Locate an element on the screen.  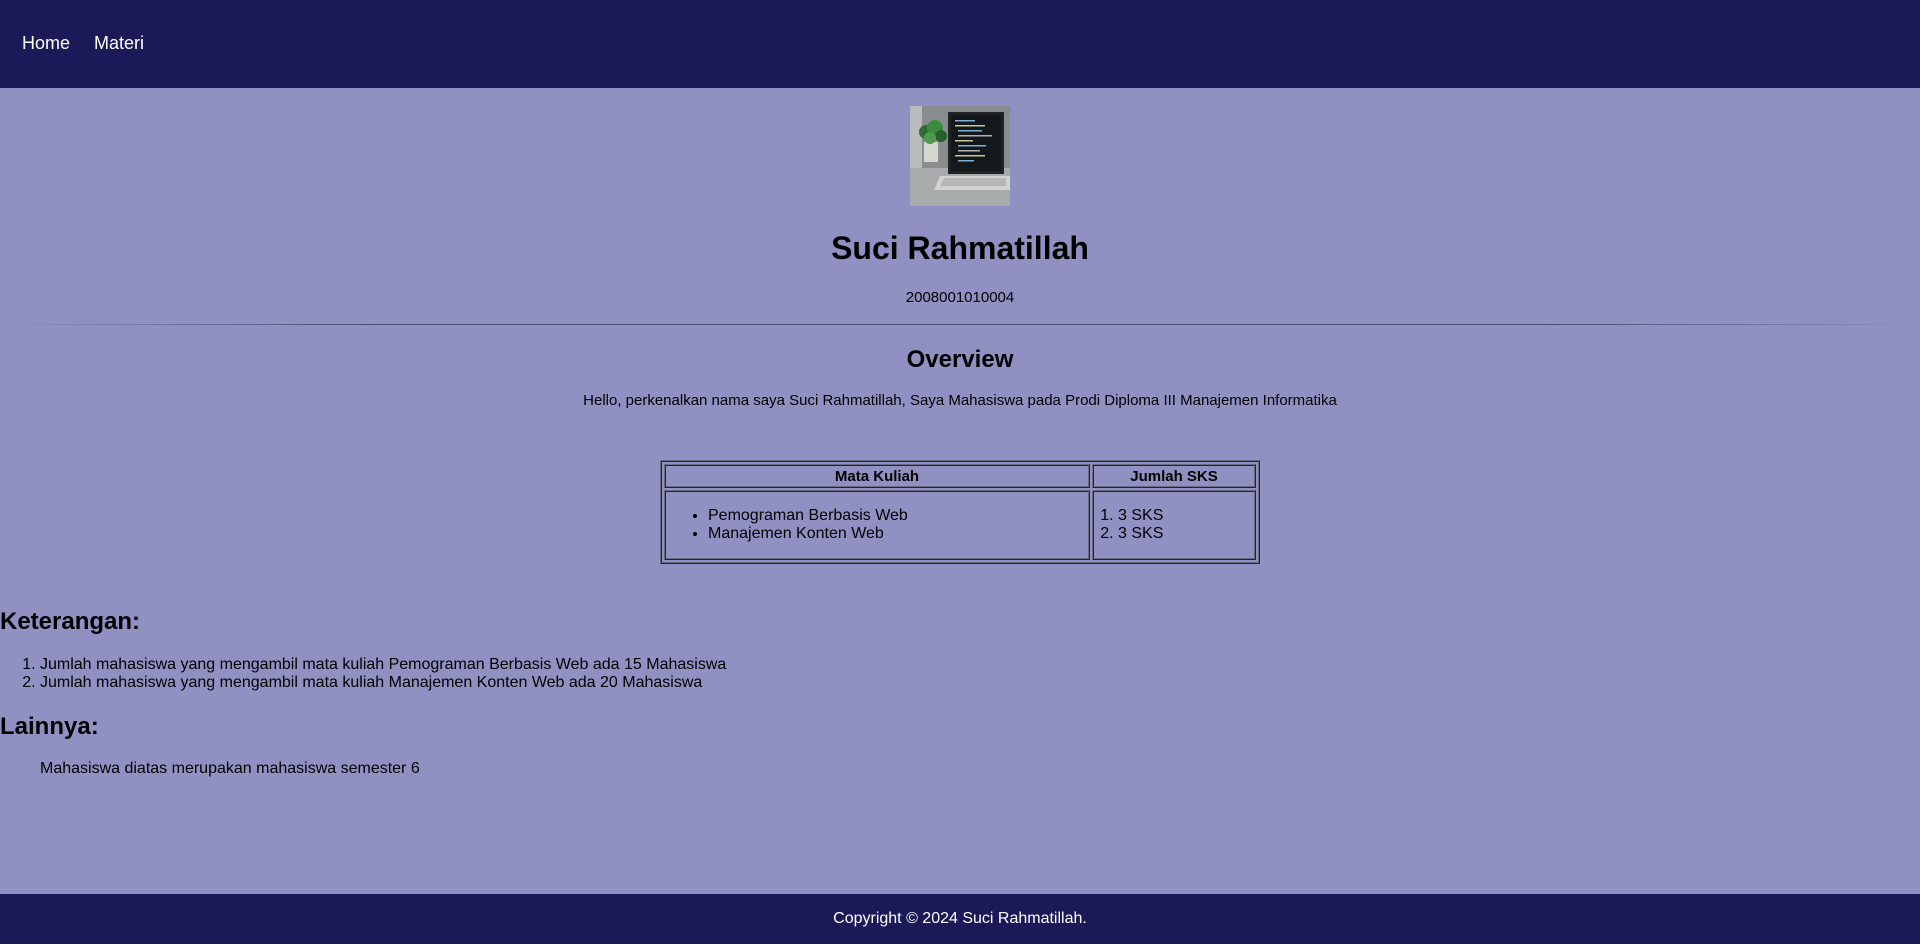
header-jumlah-sks: Jumlah SKS is located at coordinates (1174, 476).